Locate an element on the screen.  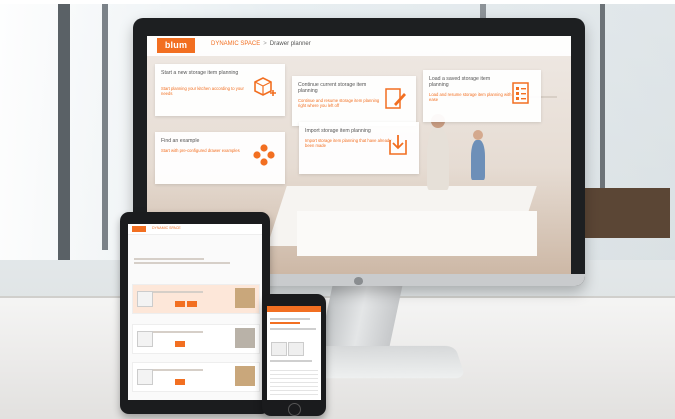
tile-title: Continue current storage item planning is located at coordinates (332, 88).